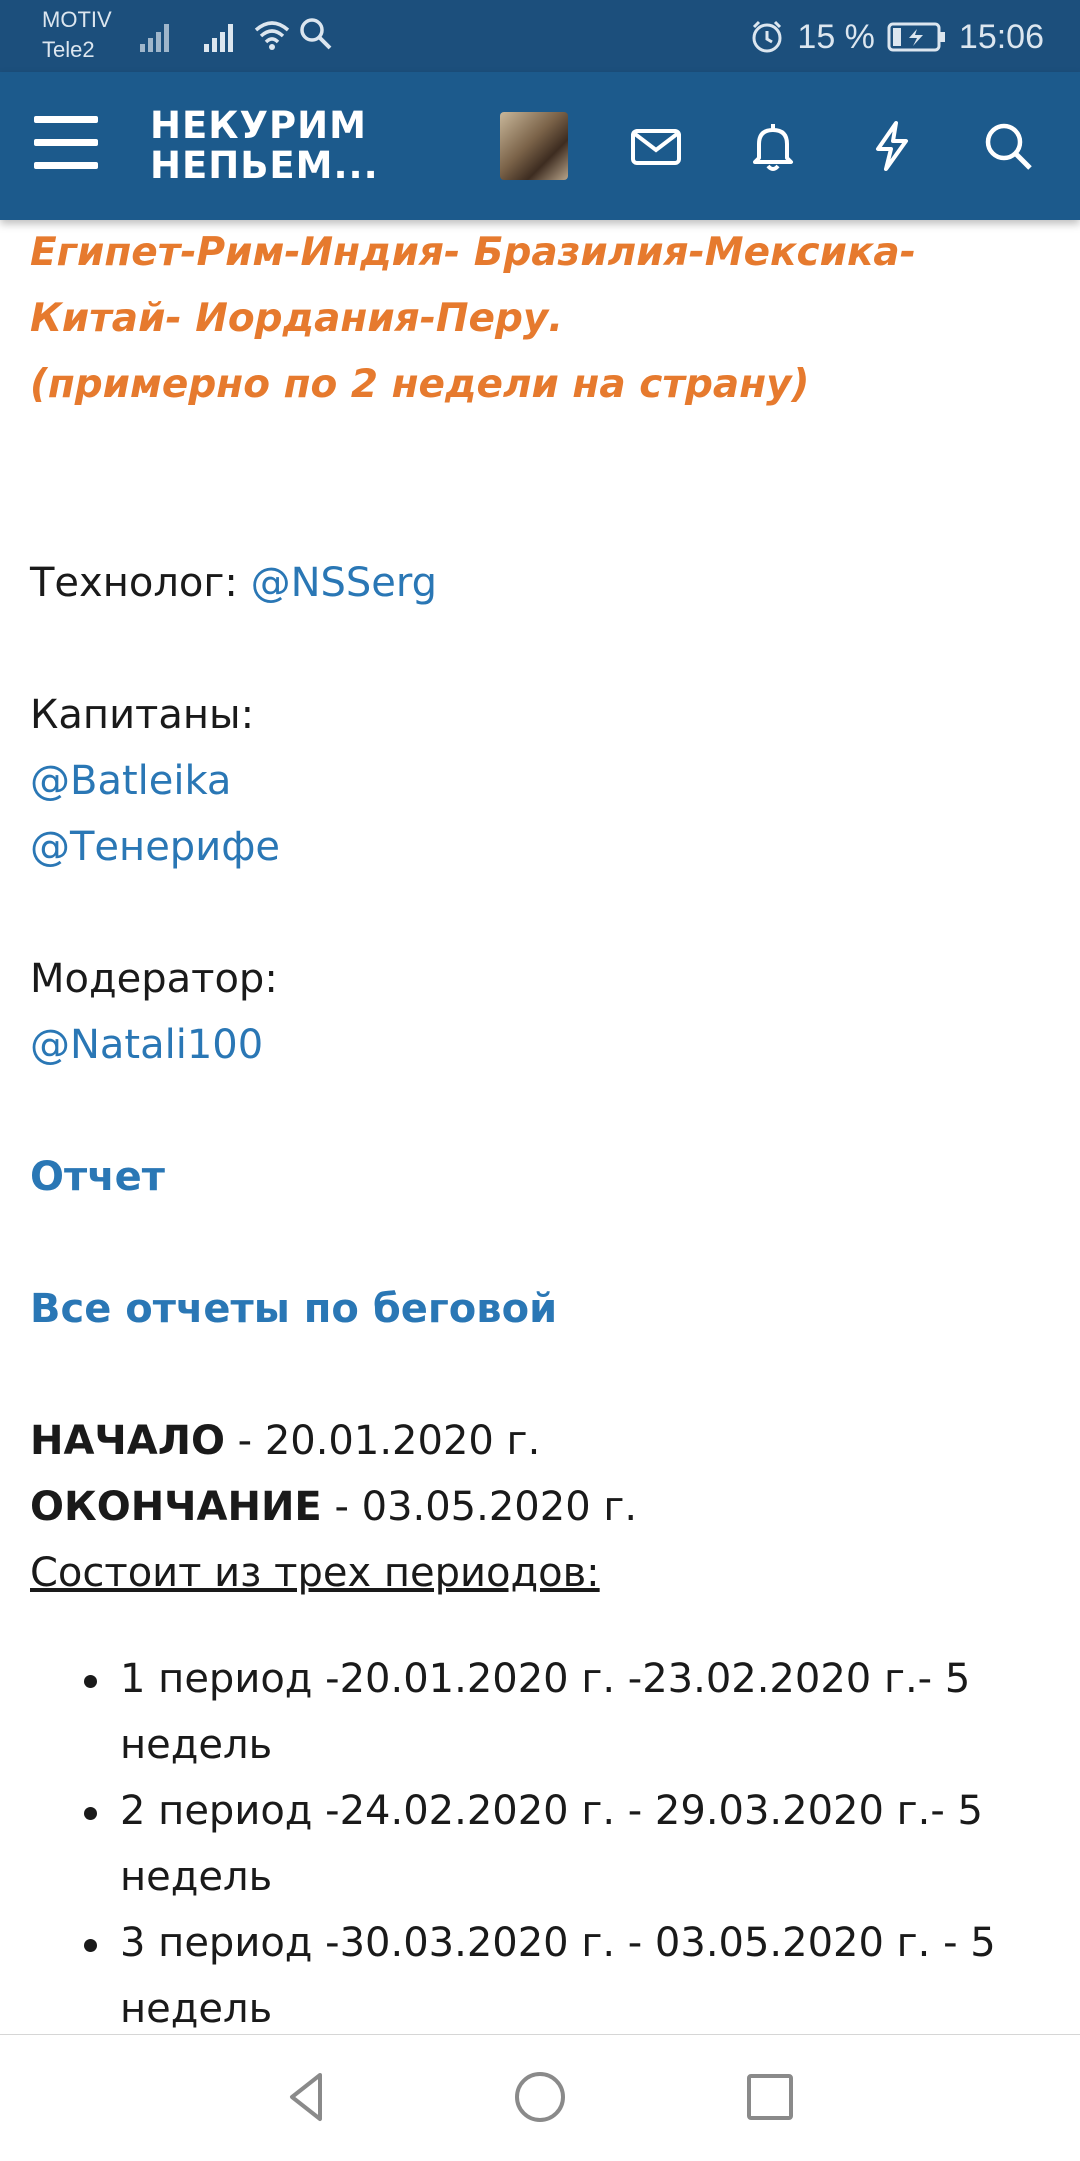 The height and width of the screenshot is (2161, 1080). What do you see at coordinates (77, 36) in the screenshot?
I see `carrier-info: MOTIV Tele2` at bounding box center [77, 36].